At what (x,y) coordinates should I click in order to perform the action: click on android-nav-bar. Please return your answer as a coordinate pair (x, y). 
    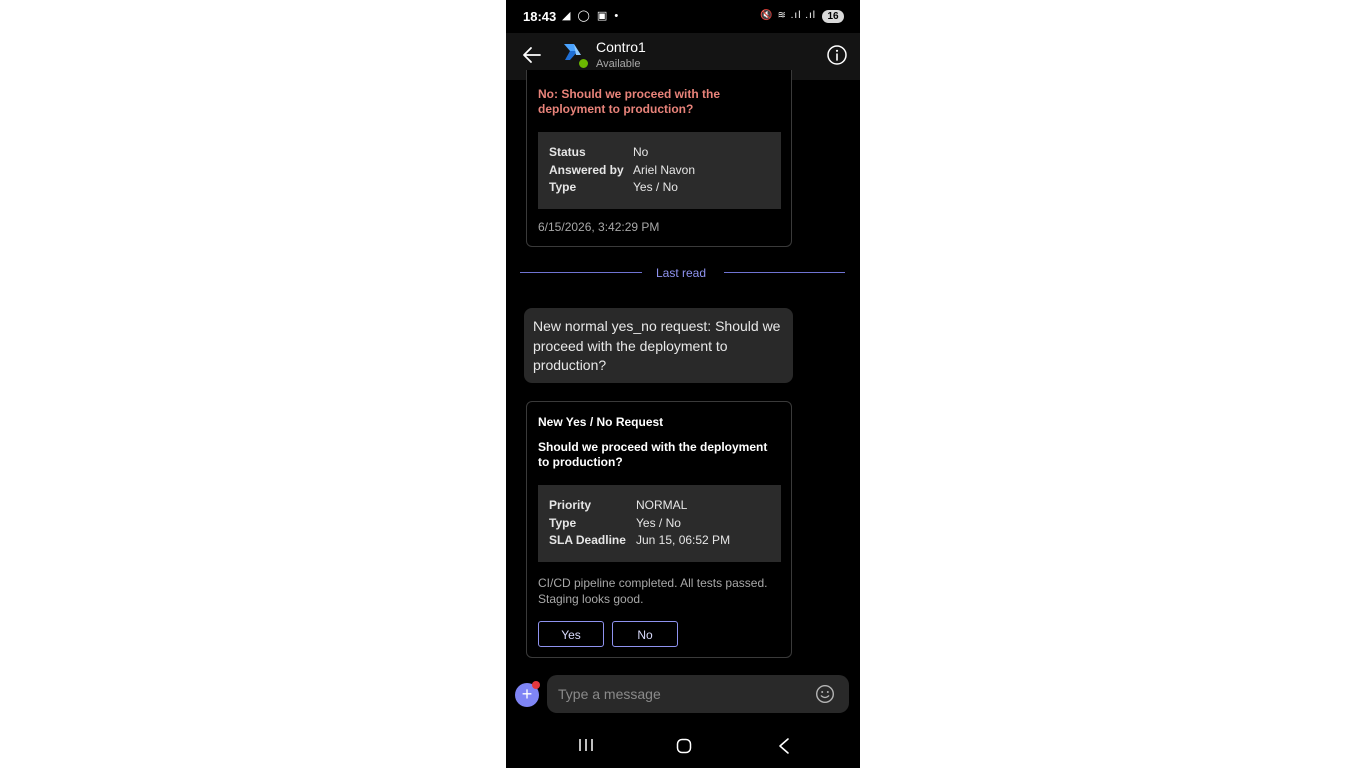
    Looking at the image, I should click on (683, 745).